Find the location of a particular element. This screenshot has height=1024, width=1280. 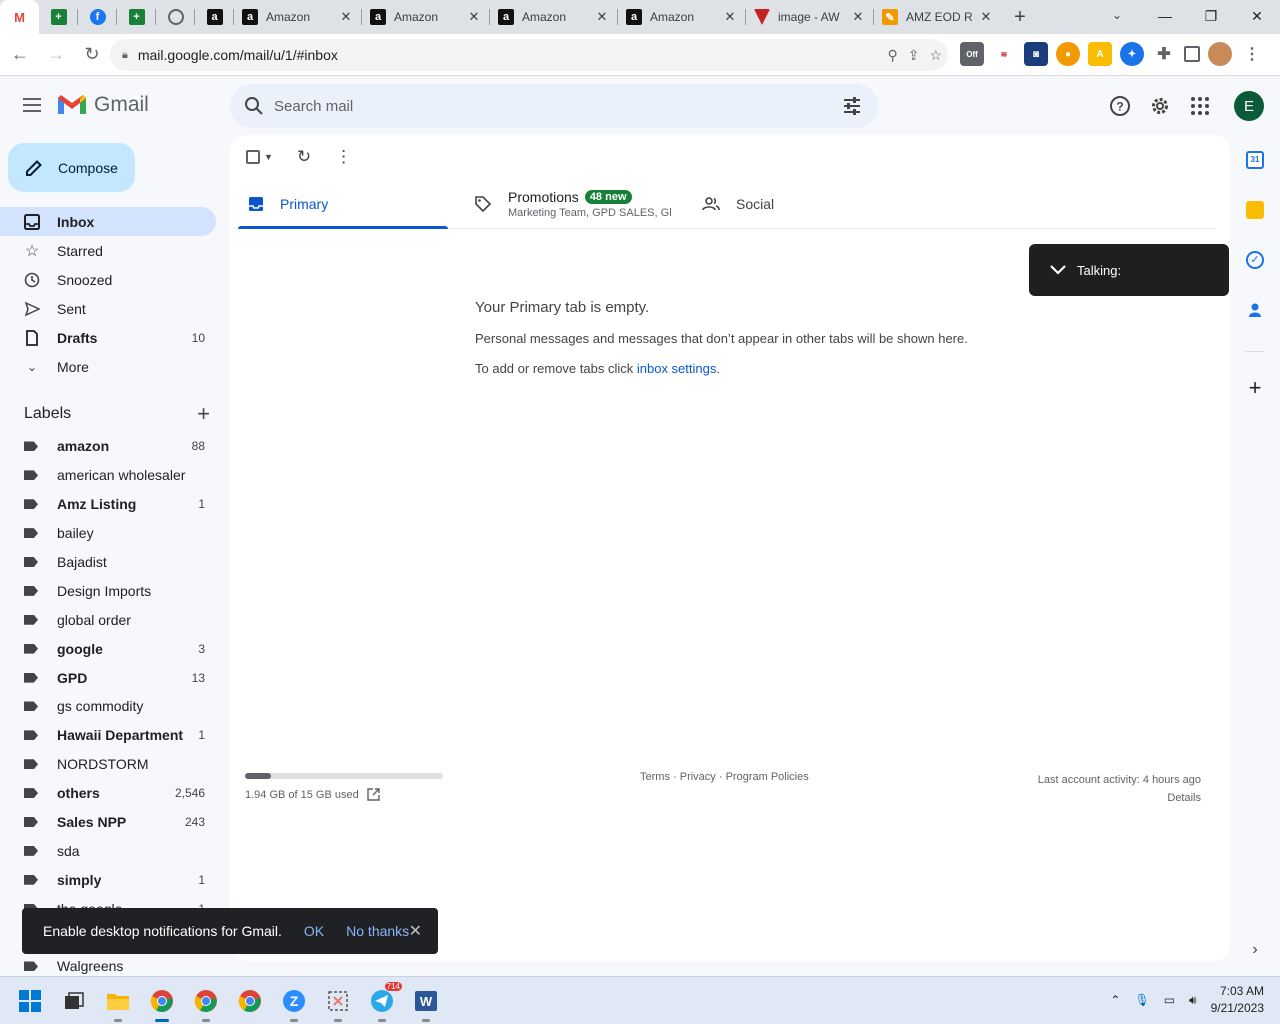

bookmark-star-icon: ☆ is located at coordinates (935, 55).